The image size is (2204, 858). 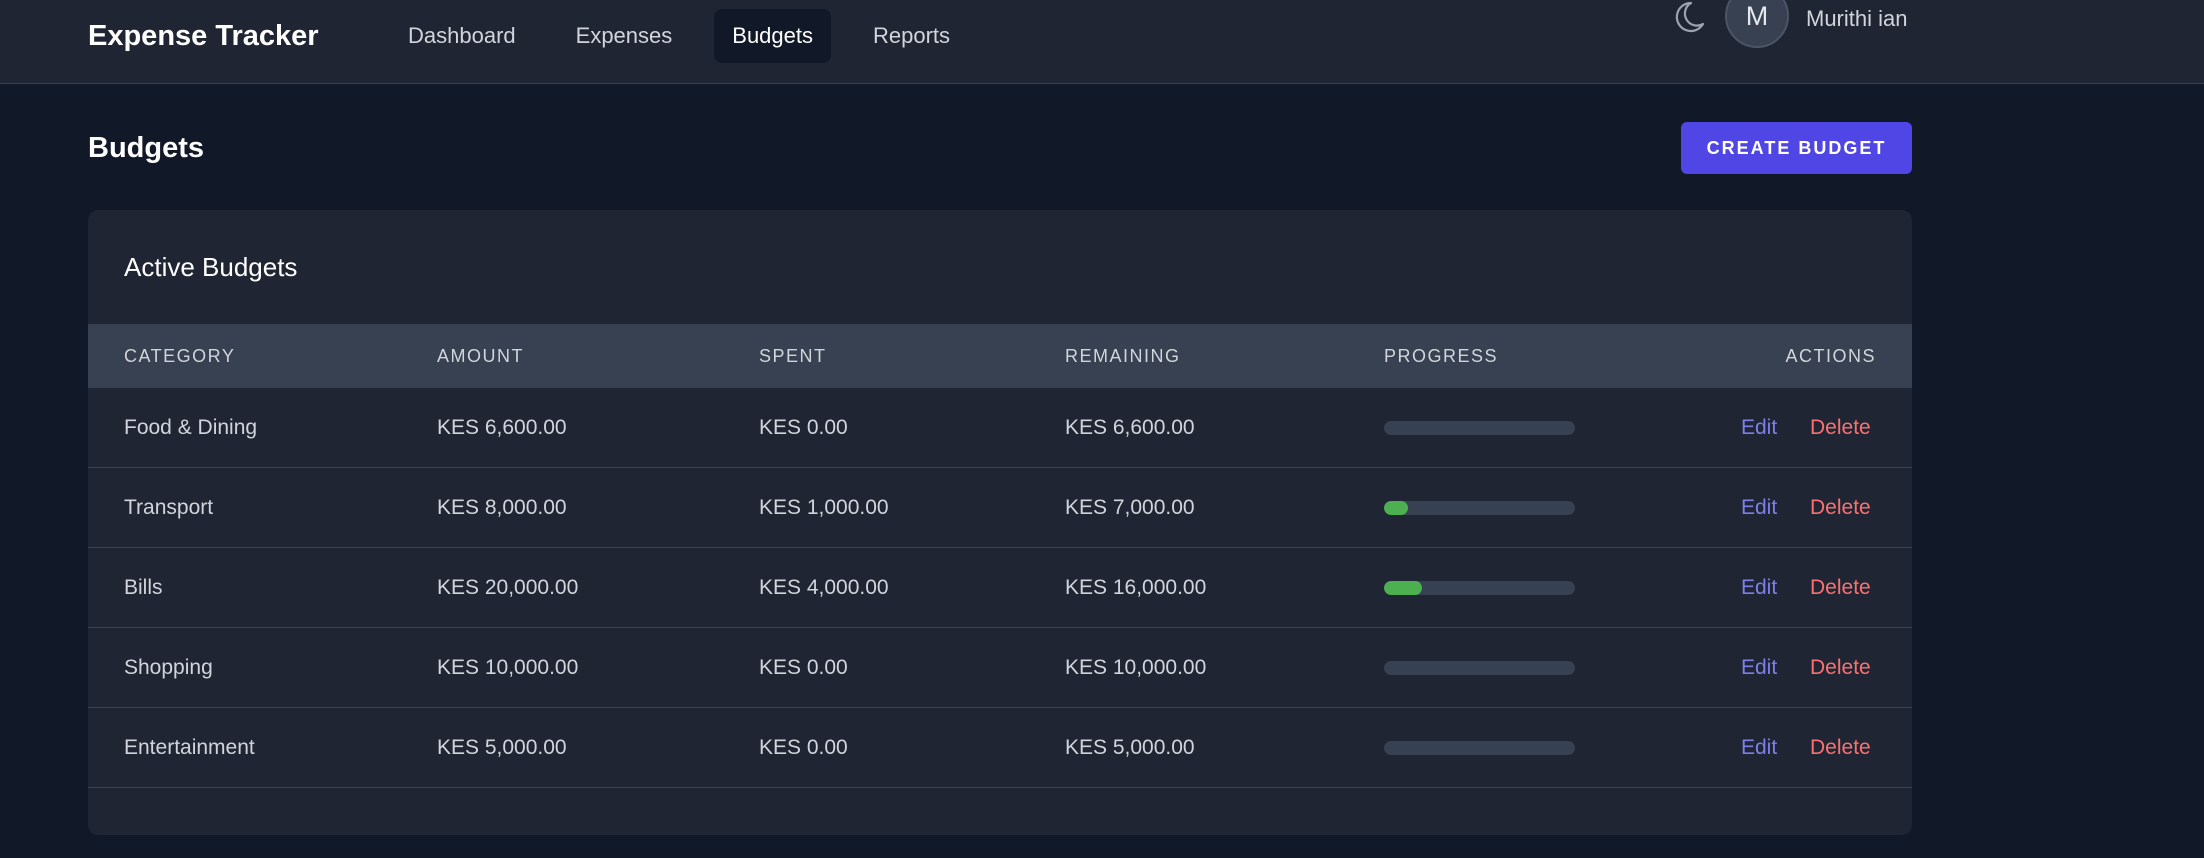 I want to click on header-category: CATEGORY, so click(x=180, y=356).